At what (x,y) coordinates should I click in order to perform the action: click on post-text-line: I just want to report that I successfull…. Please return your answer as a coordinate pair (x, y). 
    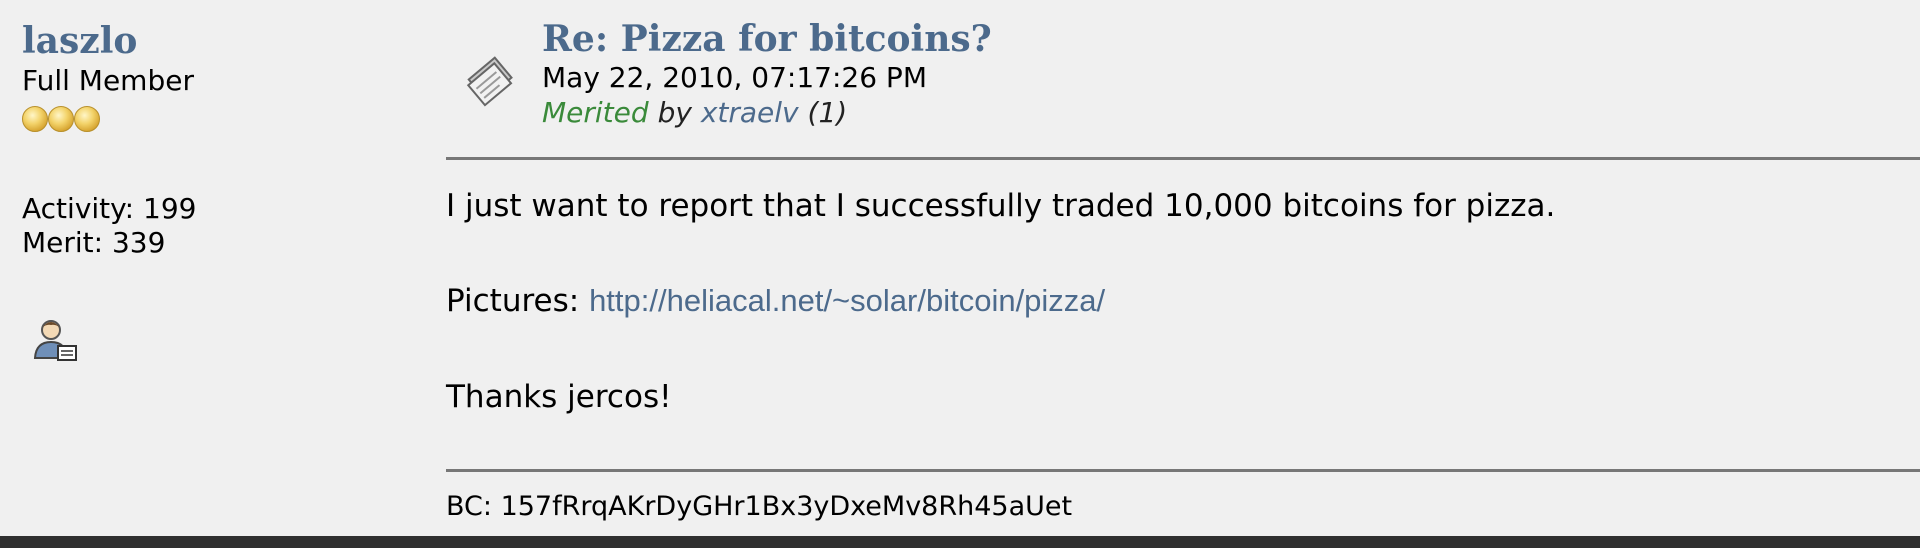
    Looking at the image, I should click on (1001, 206).